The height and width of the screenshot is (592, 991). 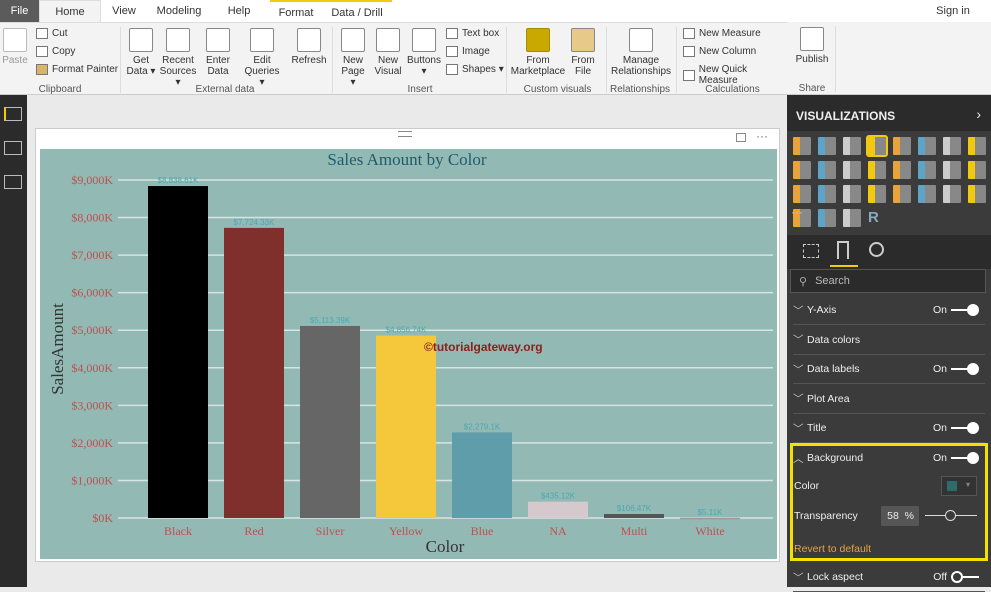 I want to click on visual-type-icon: R, so click(x=877, y=218).